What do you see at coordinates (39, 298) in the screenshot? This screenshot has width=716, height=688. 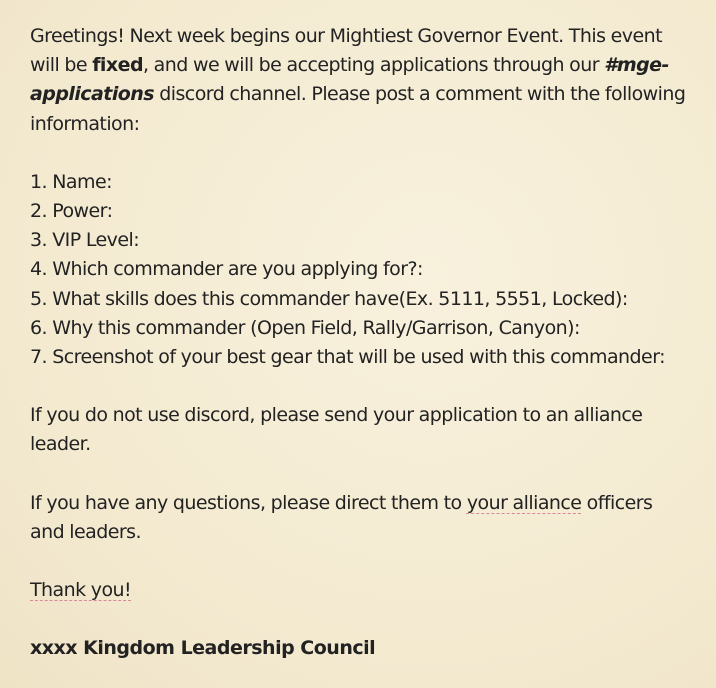 I see `form-item-number: 5.` at bounding box center [39, 298].